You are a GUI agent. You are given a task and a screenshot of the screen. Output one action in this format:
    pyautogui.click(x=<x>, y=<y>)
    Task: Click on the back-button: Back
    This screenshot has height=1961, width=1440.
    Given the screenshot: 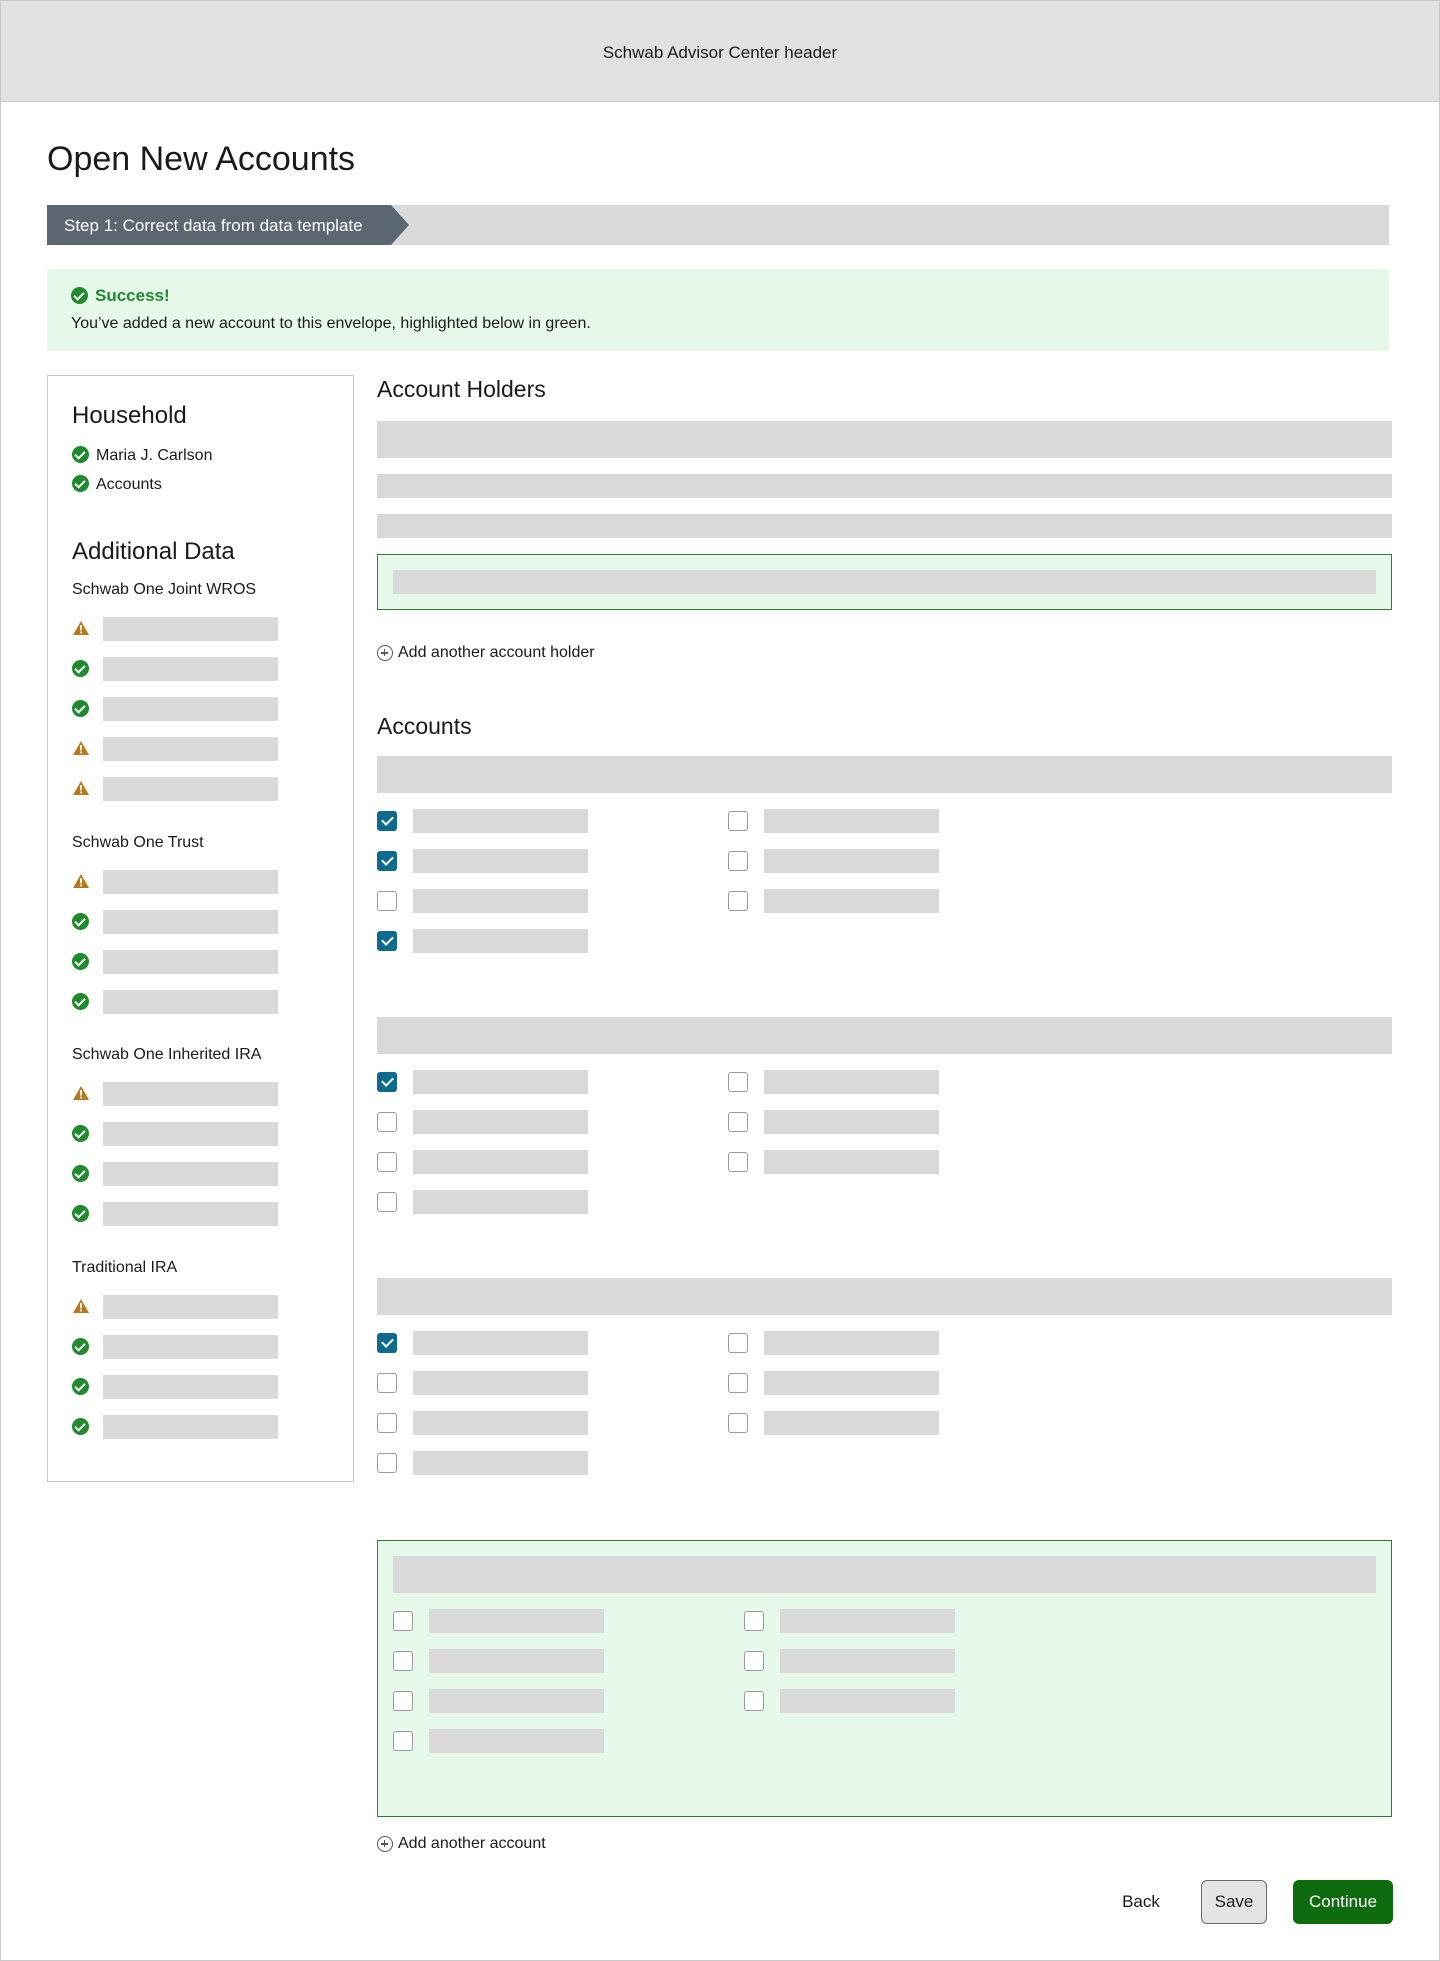 What is the action you would take?
    pyautogui.click(x=1141, y=1902)
    